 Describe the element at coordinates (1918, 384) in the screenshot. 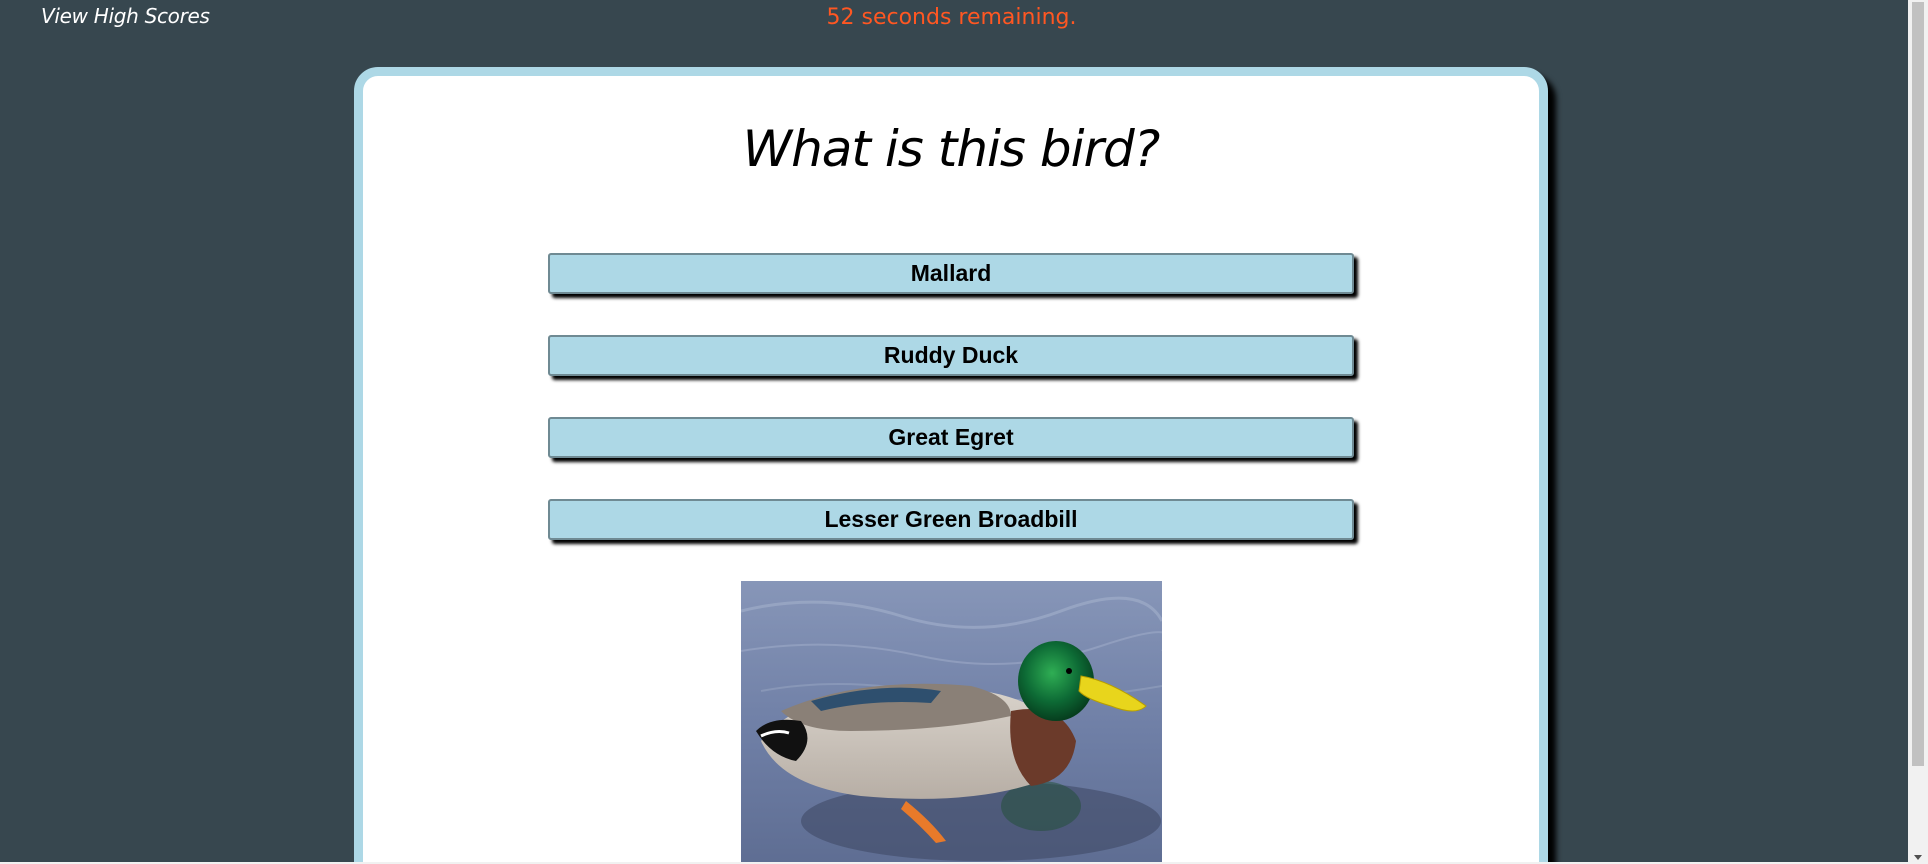

I see `scrollbar-thumb` at that location.